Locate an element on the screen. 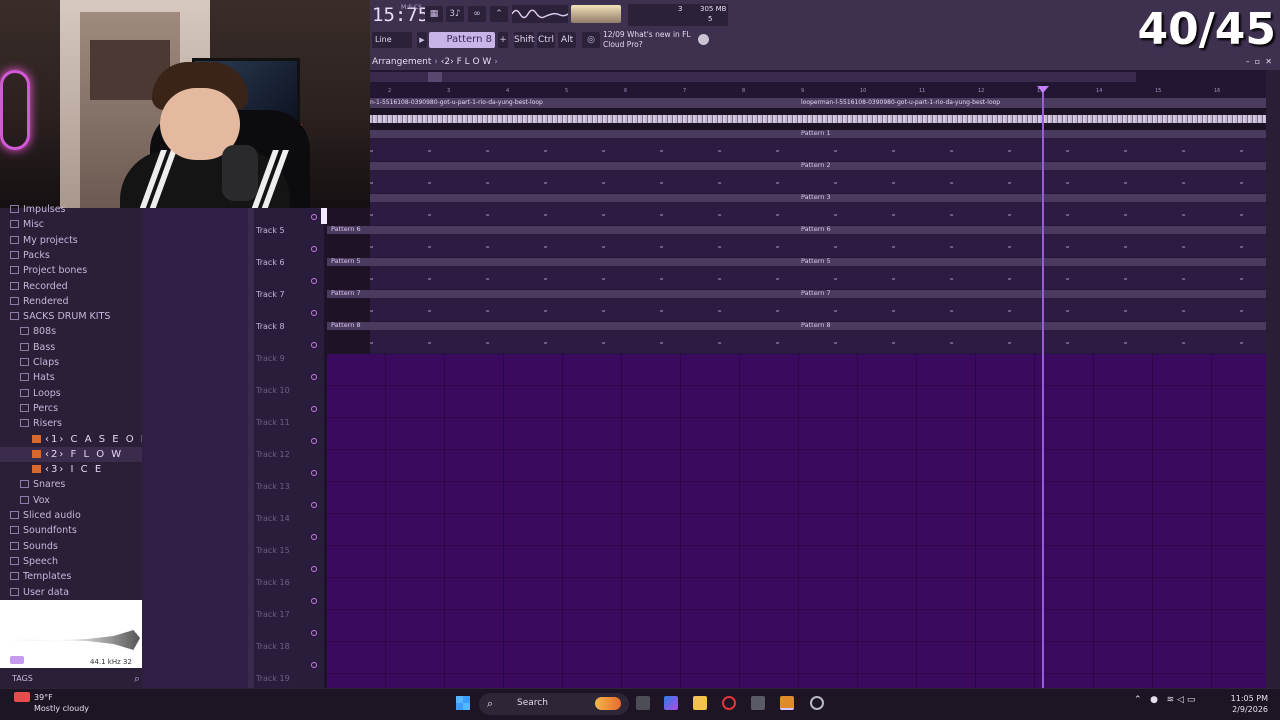 Image resolution: width=1280 pixels, height=720 pixels. playlist-lane: Pattern 8 is located at coordinates (818, 337).